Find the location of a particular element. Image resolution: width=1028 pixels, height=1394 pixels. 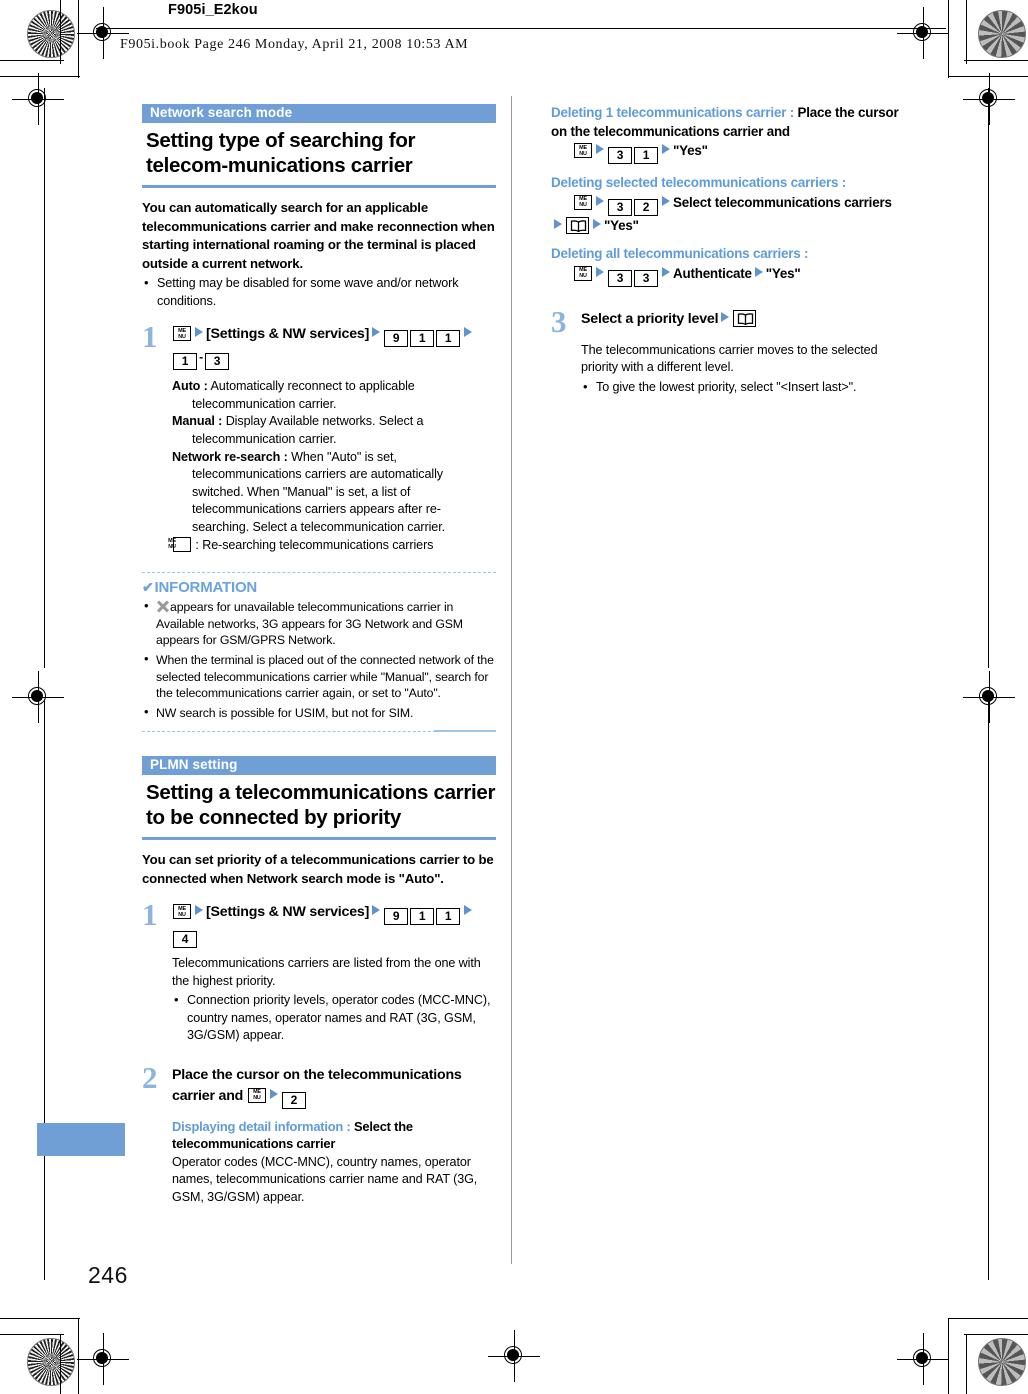

step-instruction: ME NU [Settings & NW services] 9 1 14 is located at coordinates (334, 925).